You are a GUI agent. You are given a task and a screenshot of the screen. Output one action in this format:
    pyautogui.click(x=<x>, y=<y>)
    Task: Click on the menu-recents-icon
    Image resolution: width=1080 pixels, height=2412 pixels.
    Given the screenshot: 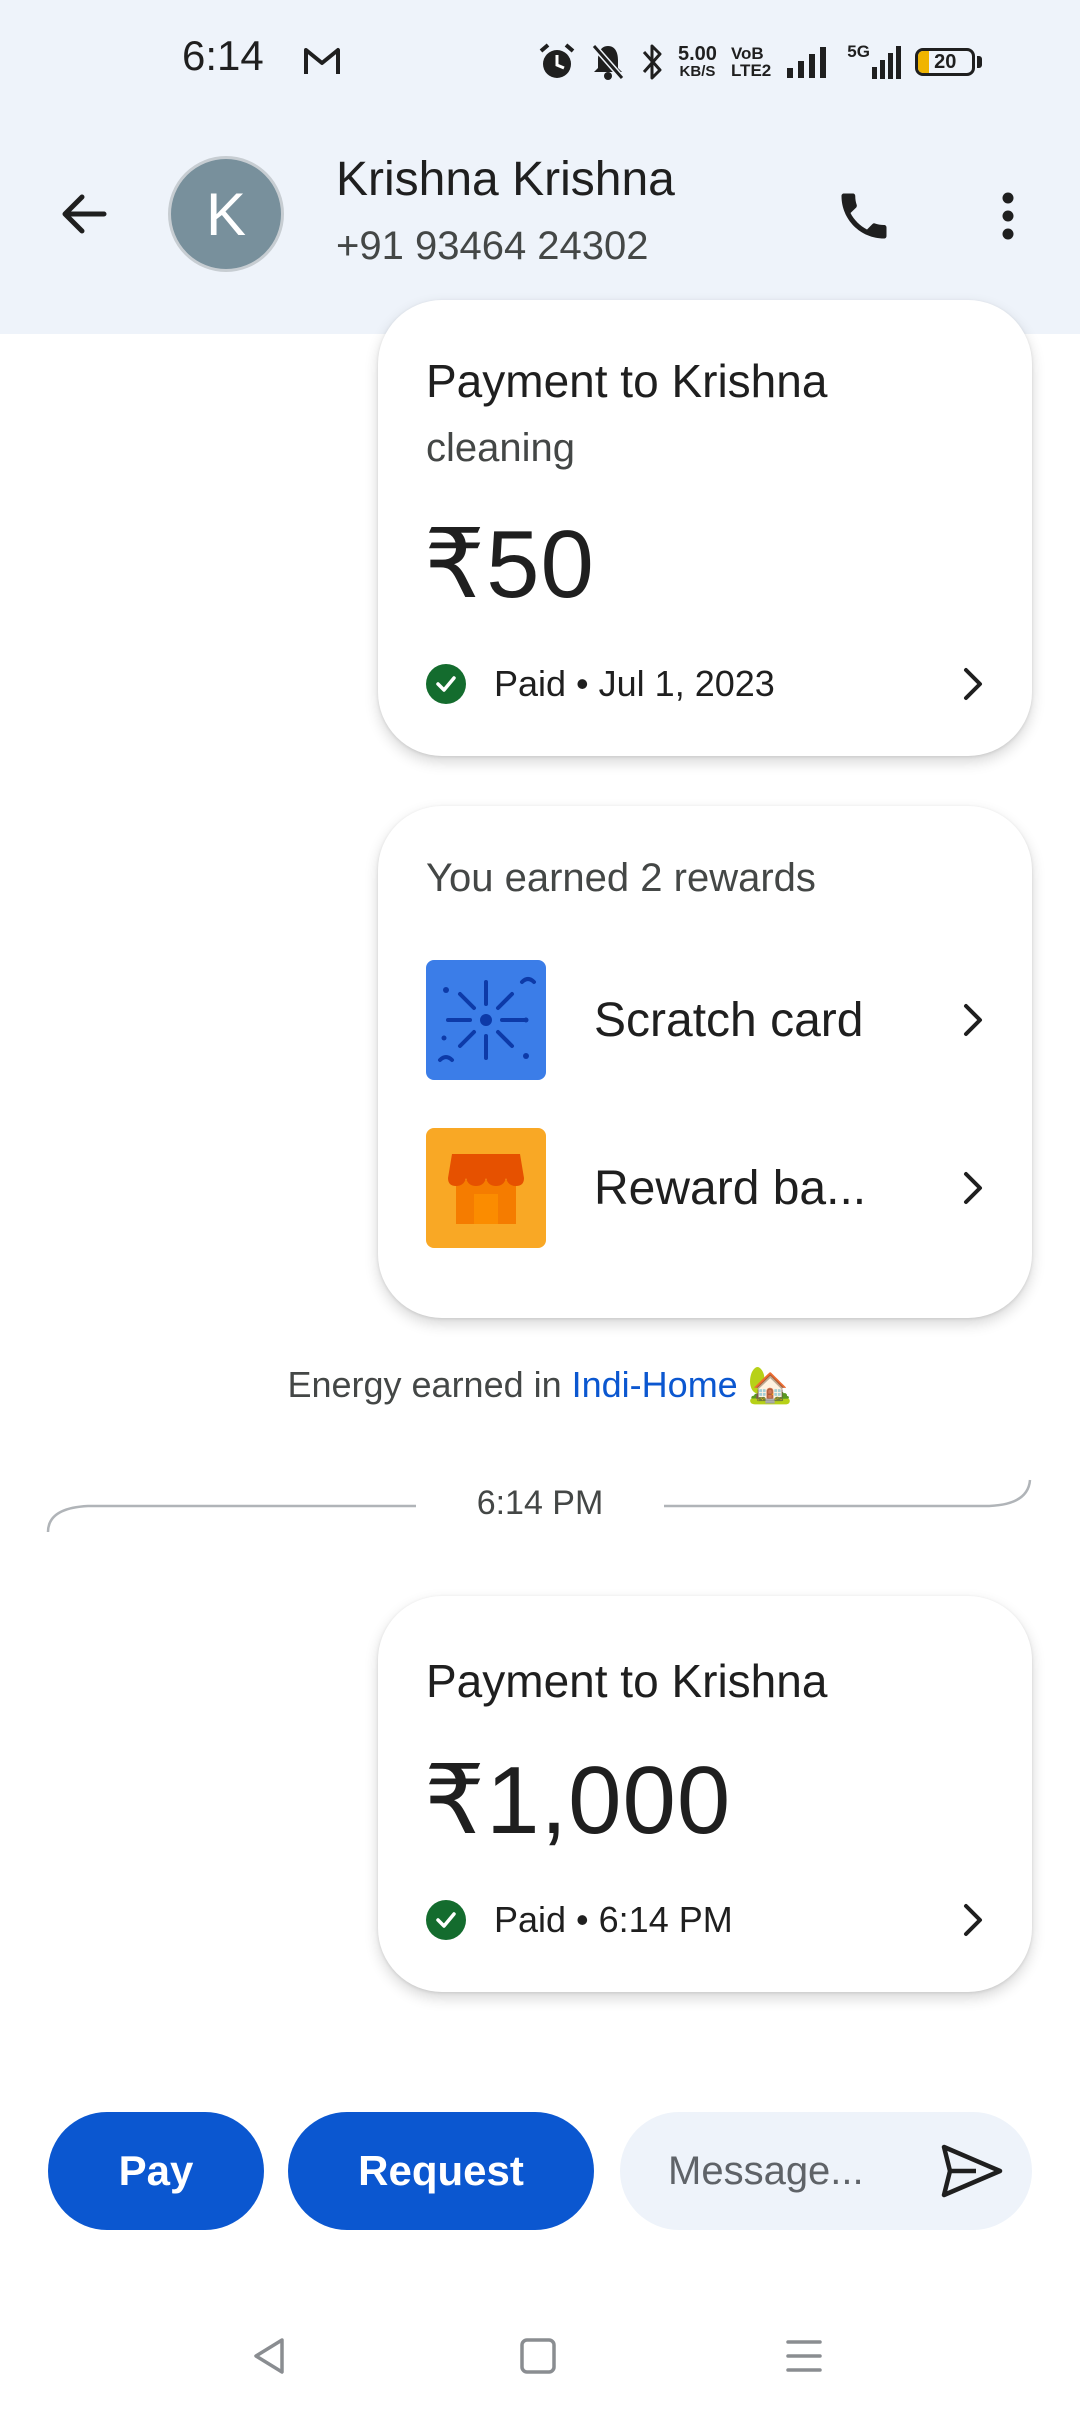 What is the action you would take?
    pyautogui.click(x=804, y=2356)
    